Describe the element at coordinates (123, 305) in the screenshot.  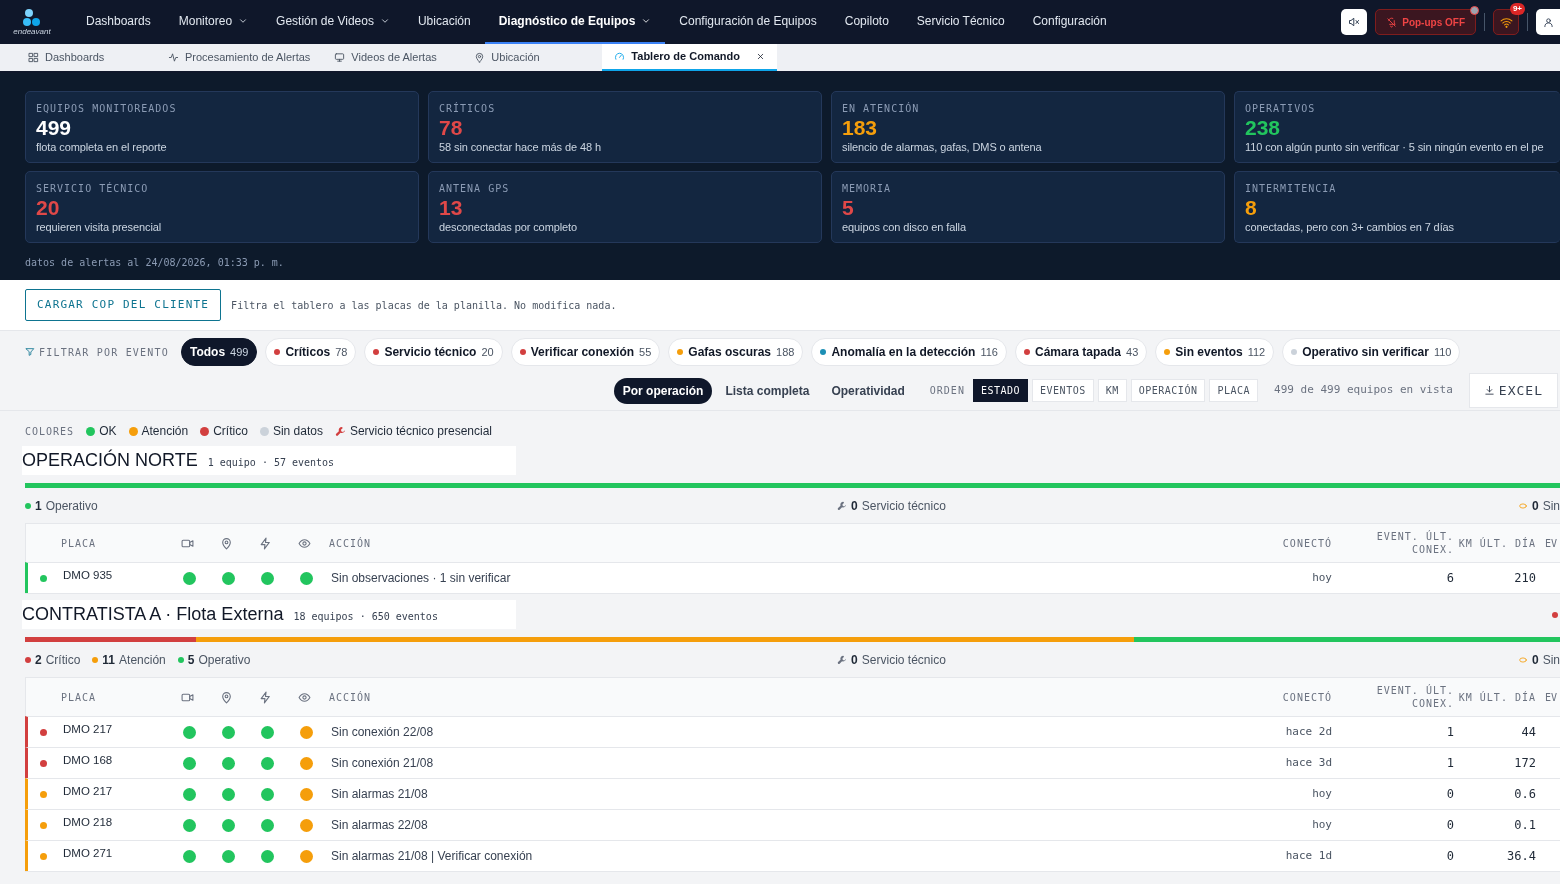
I see `upload-button: CARGAR COP DEL CLIENTE` at that location.